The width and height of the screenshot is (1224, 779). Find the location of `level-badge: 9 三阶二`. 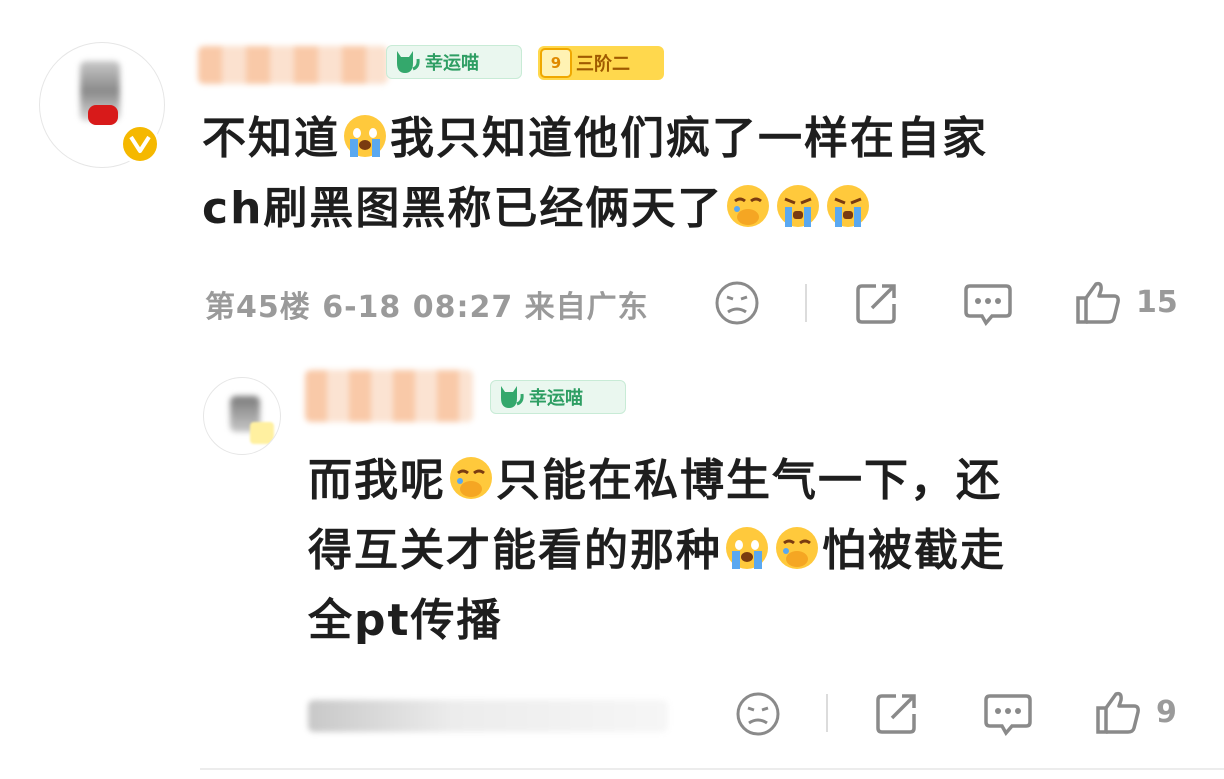

level-badge: 9 三阶二 is located at coordinates (601, 63).